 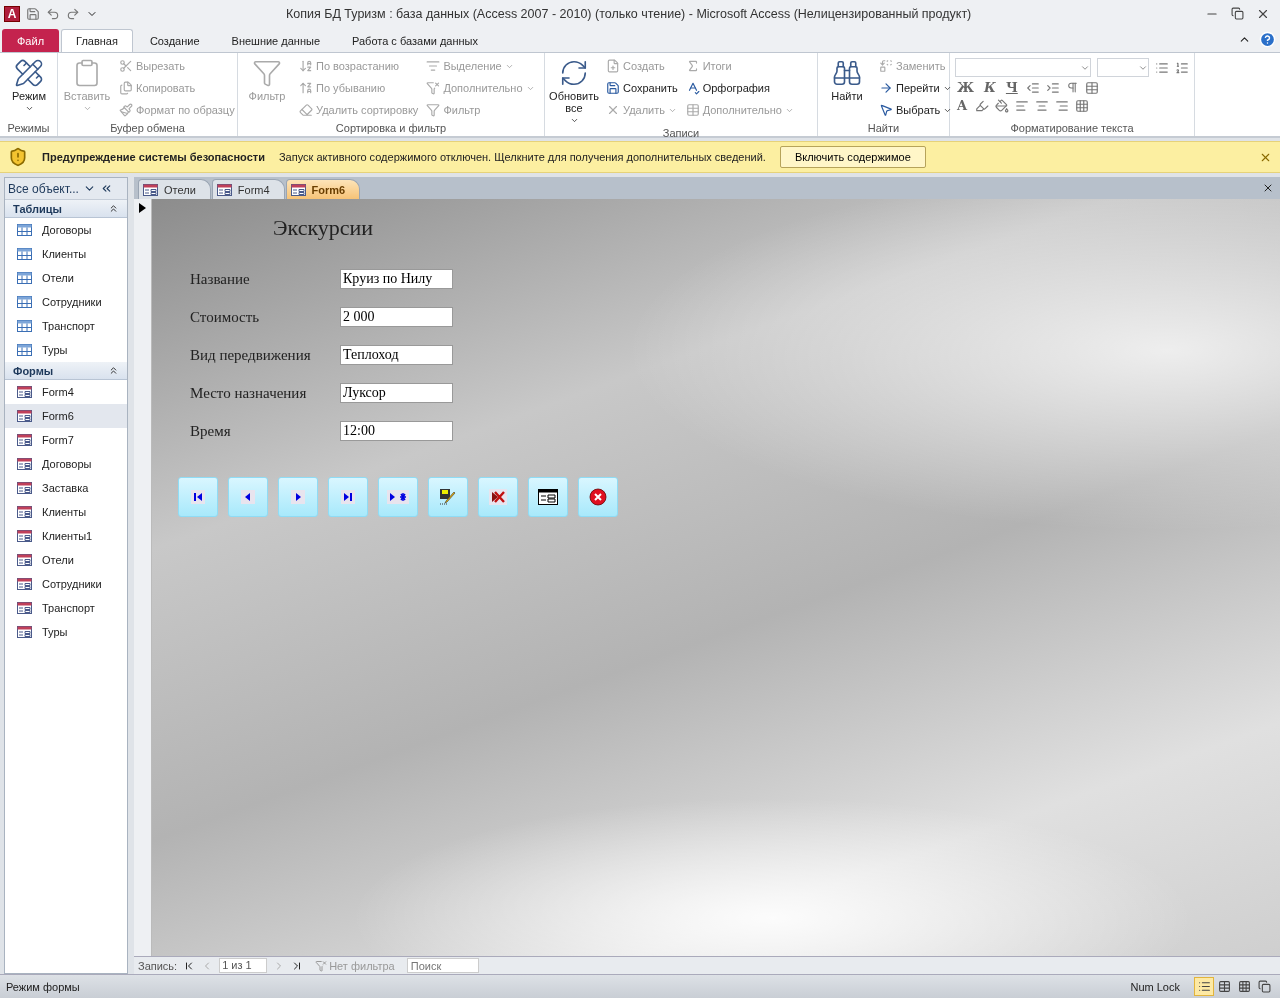 I want to click on first-record-icon, so click(x=198, y=497).